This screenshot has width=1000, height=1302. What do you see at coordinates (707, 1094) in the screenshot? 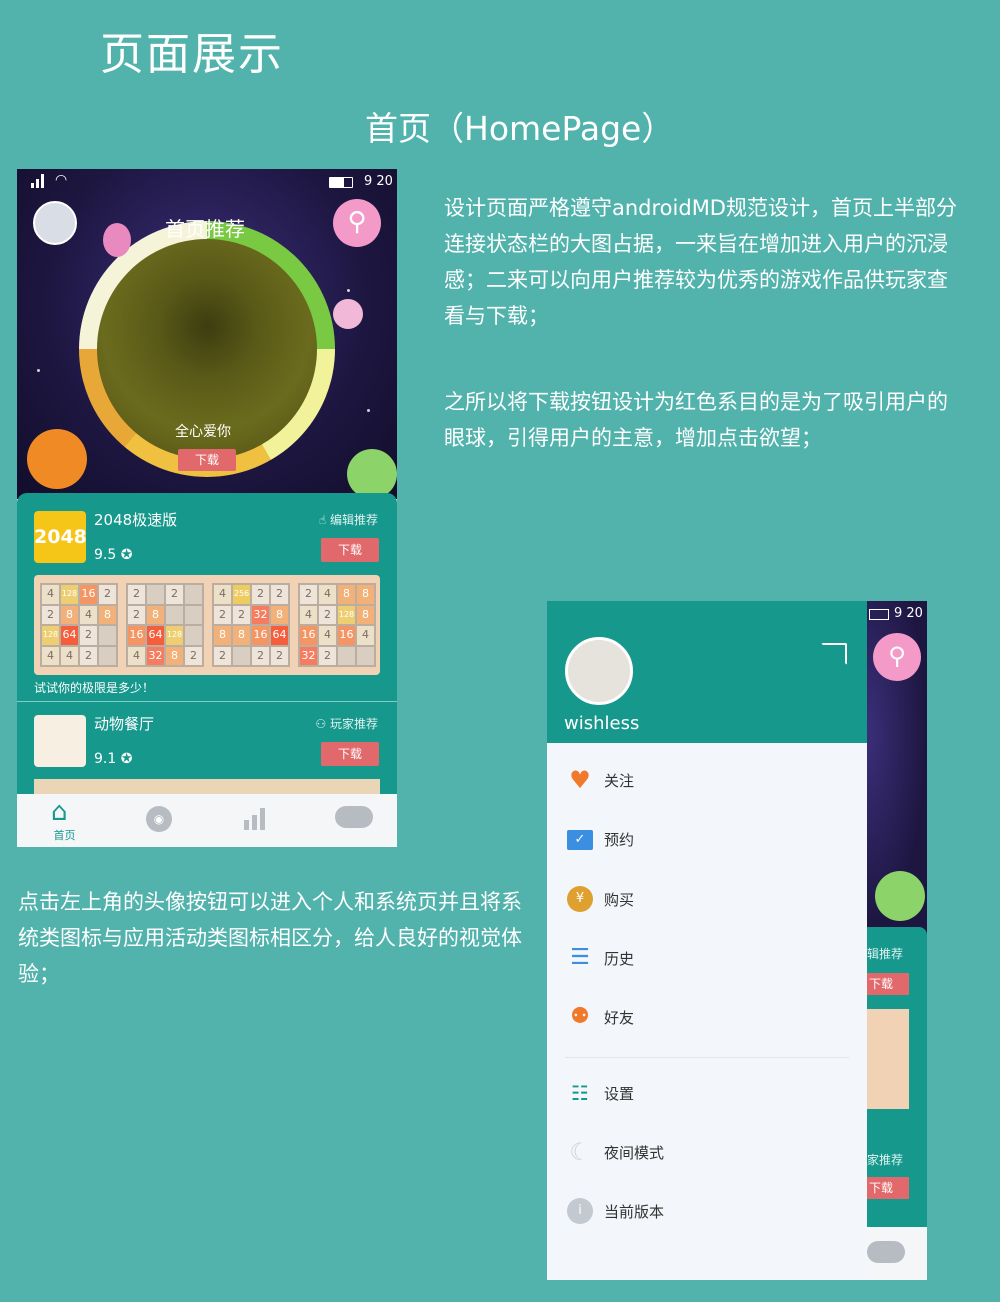
I see `menu-item-settings: ☷ 设置` at bounding box center [707, 1094].